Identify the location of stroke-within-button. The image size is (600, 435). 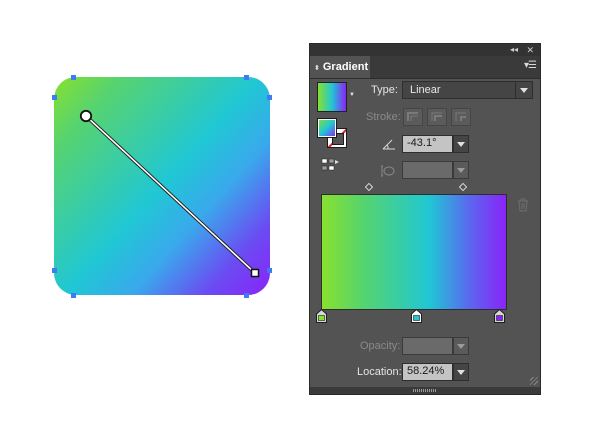
(413, 117).